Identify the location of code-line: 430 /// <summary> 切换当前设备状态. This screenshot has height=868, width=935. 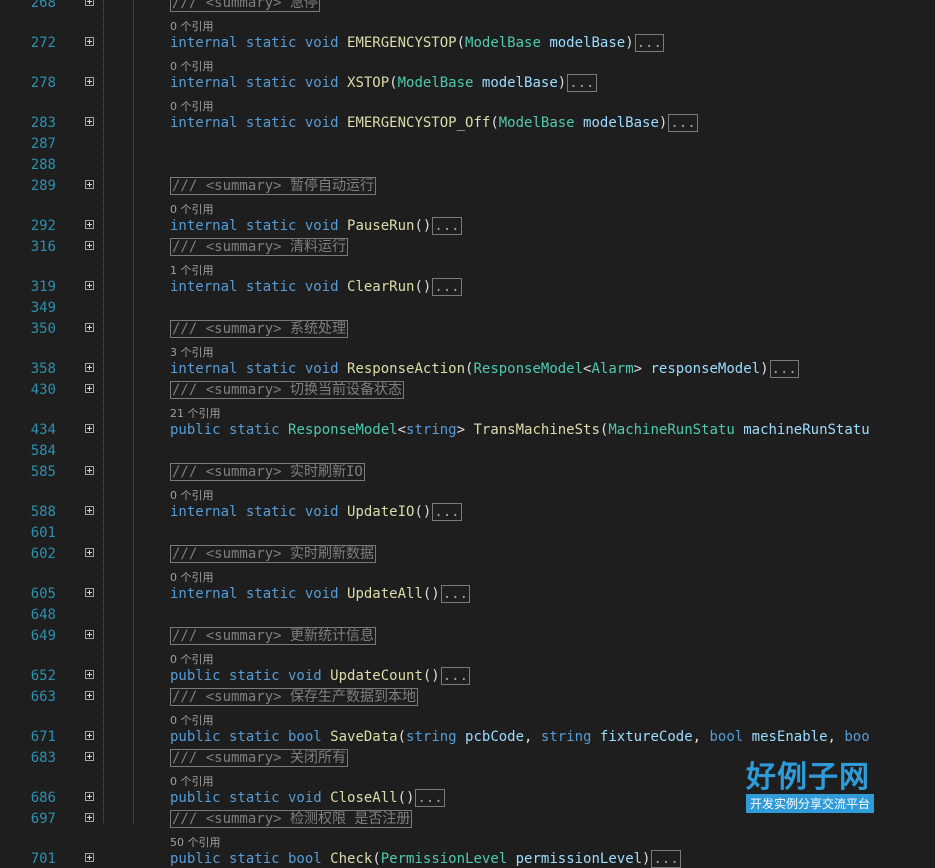
(467, 390).